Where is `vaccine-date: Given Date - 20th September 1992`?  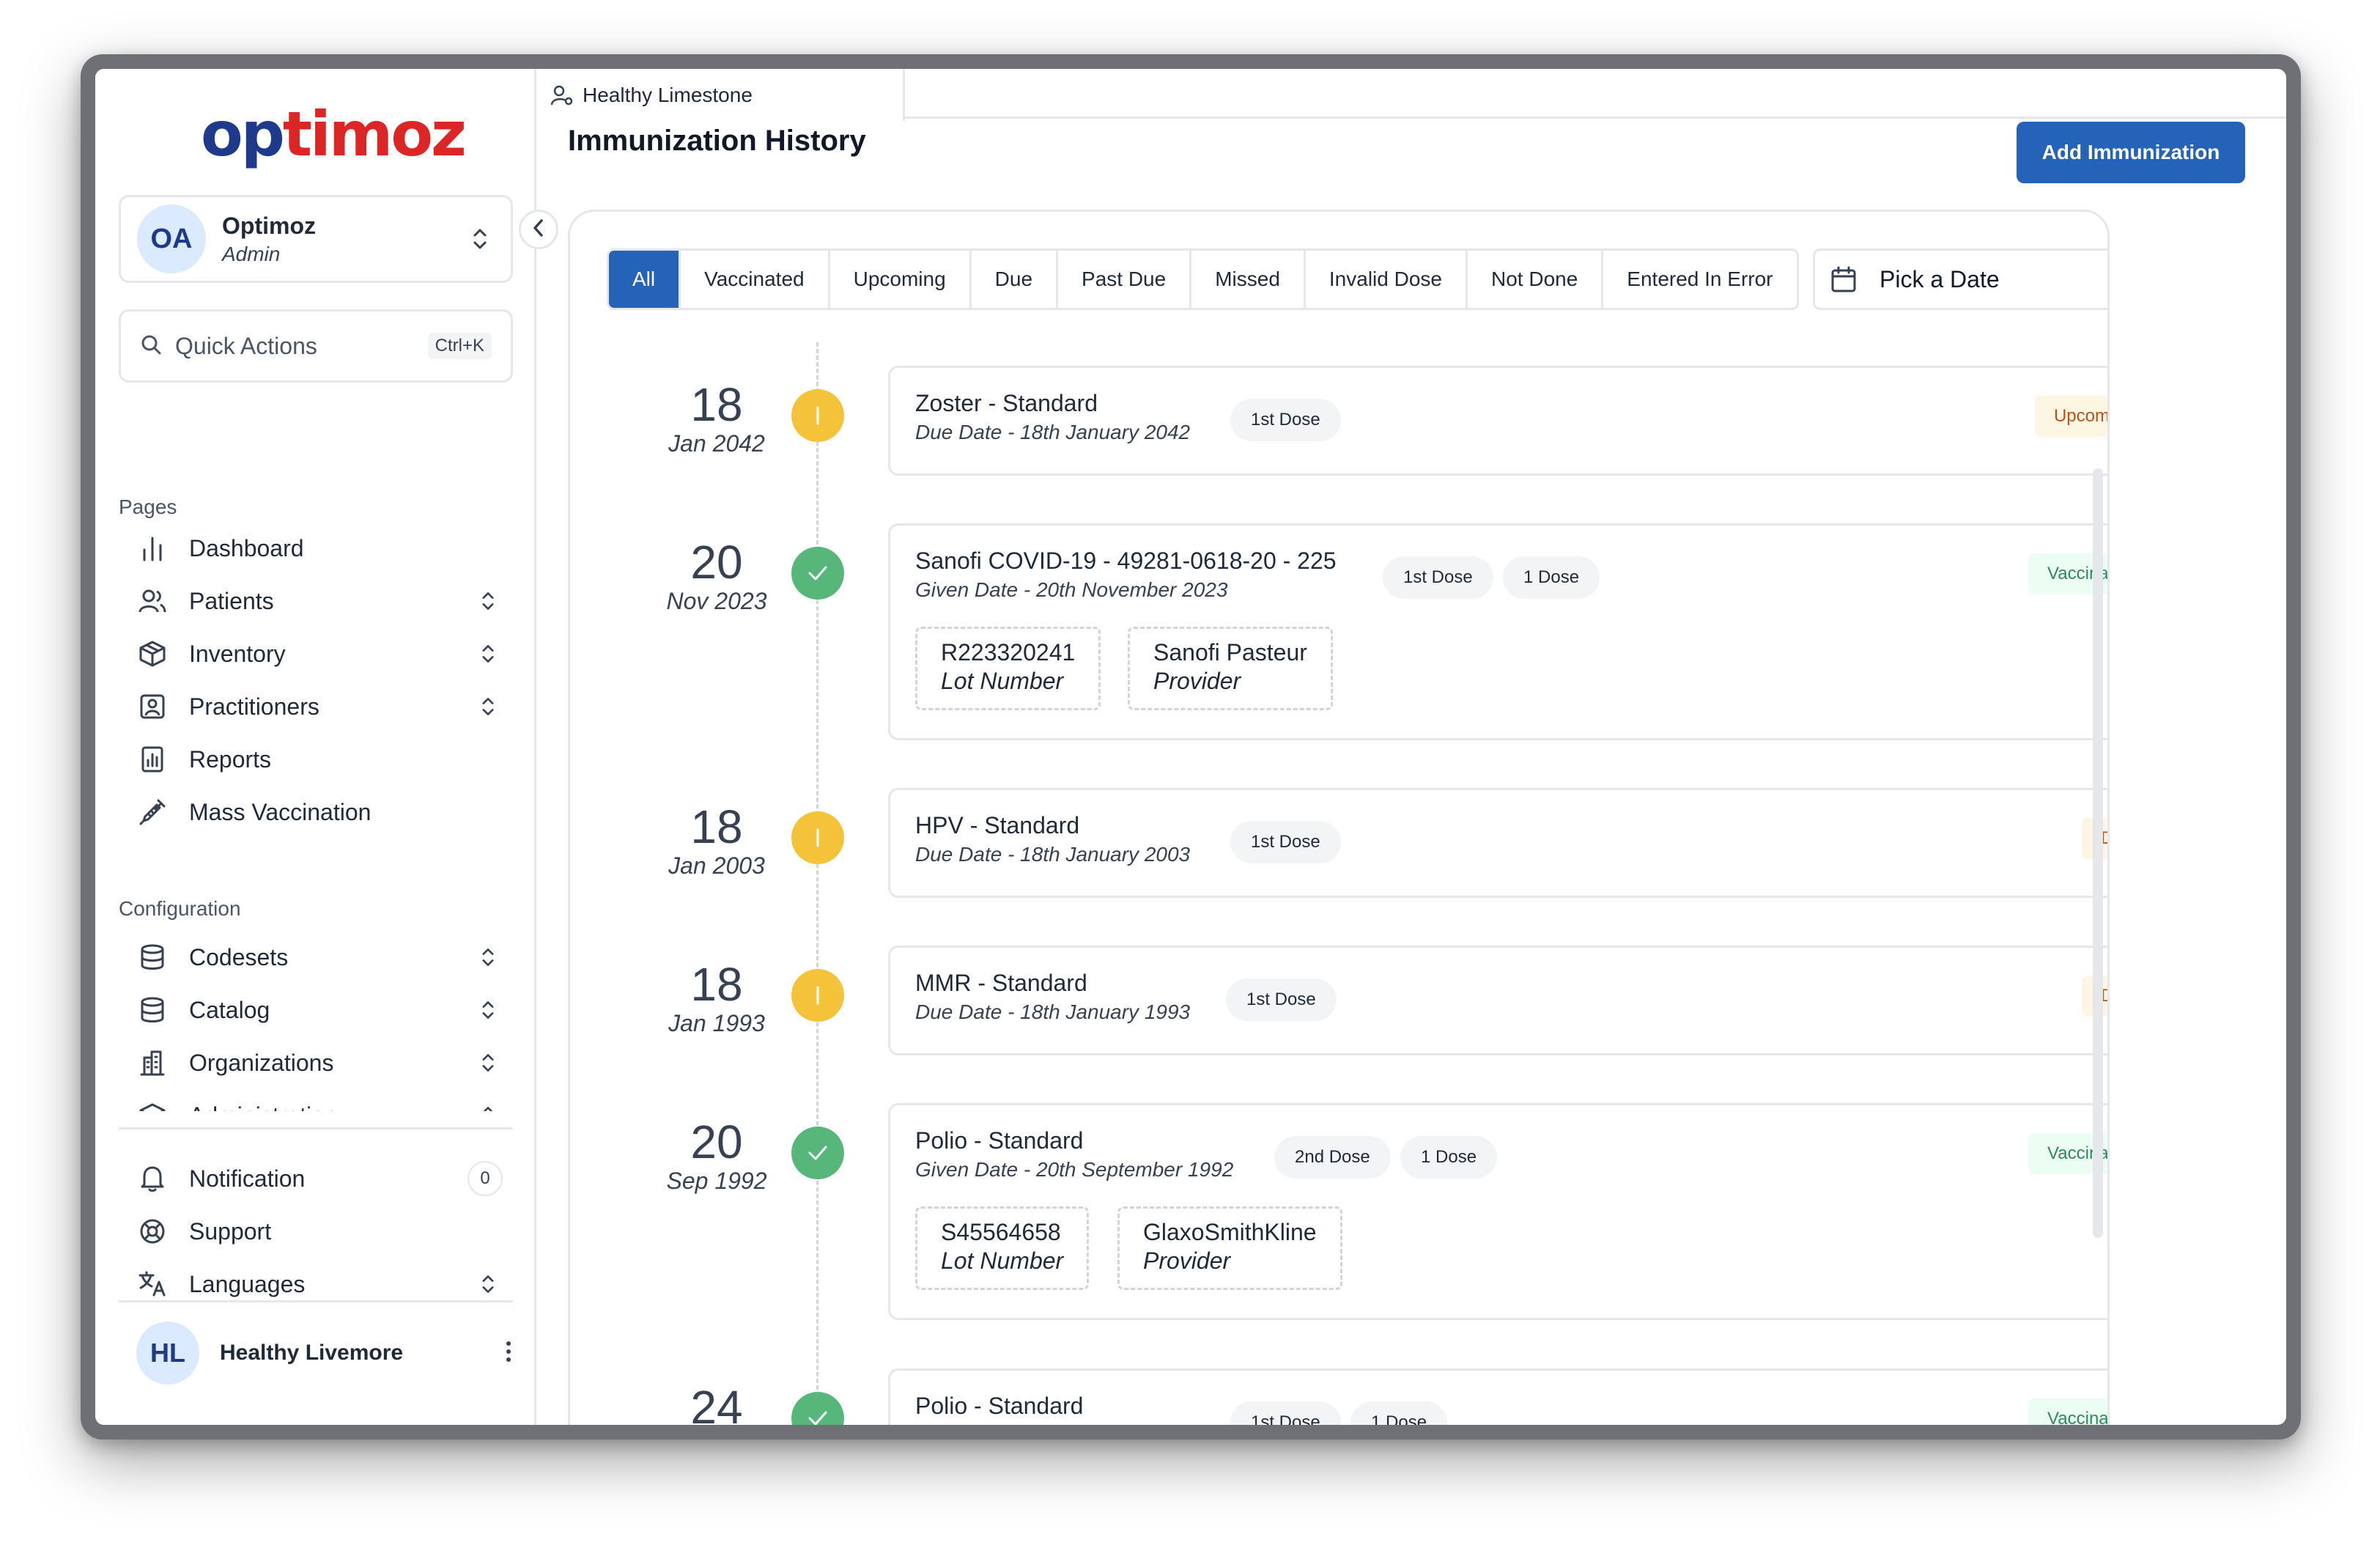 vaccine-date: Given Date - 20th September 1992 is located at coordinates (1074, 1169).